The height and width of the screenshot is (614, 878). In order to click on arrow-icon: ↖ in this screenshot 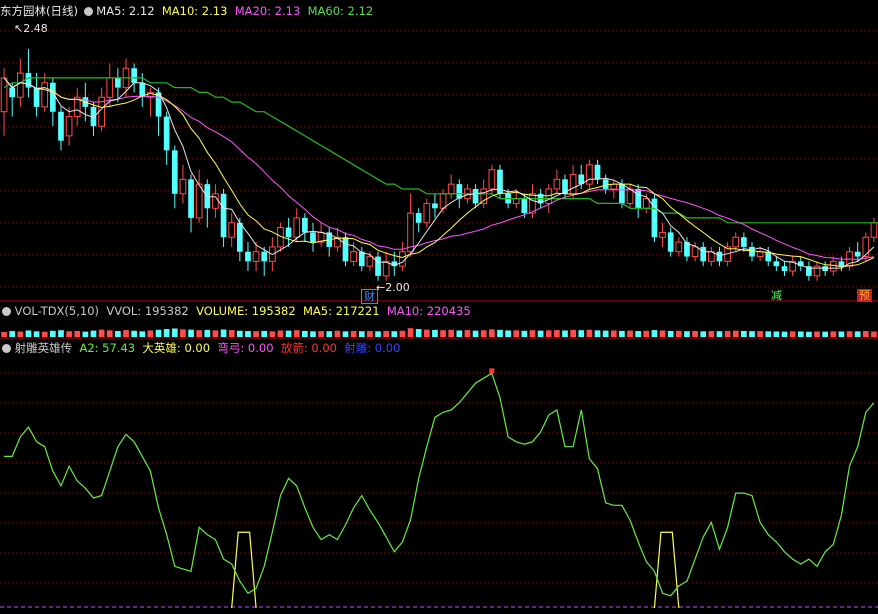, I will do `click(19, 28)`.